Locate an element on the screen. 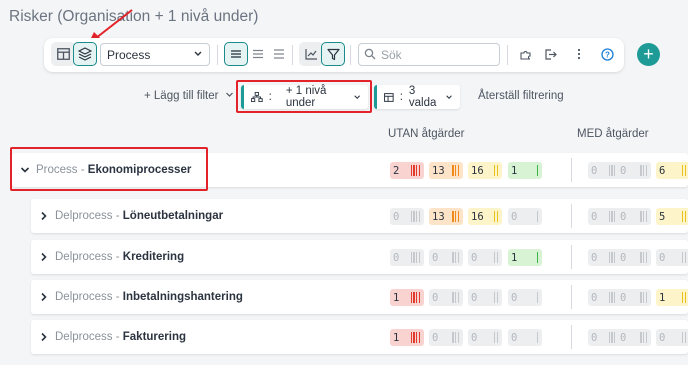 The image size is (688, 365). layers-button is located at coordinates (85, 54).